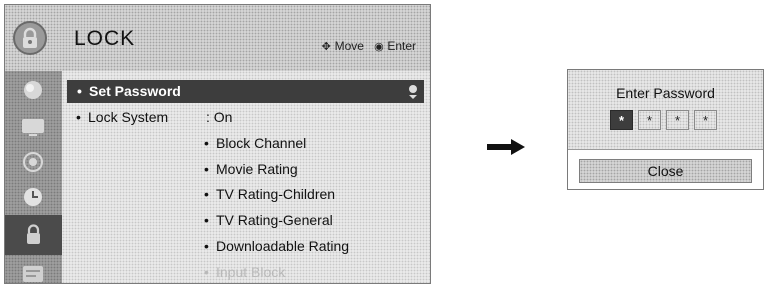 This screenshot has width=768, height=287. Describe the element at coordinates (33, 197) in the screenshot. I see `clock-icon` at that location.